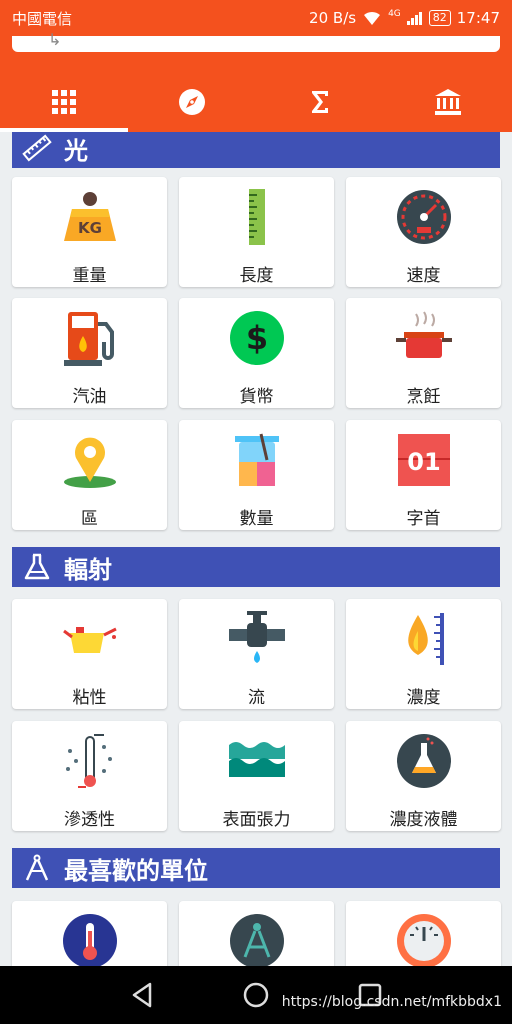  I want to click on tab-bar, so click(256, 102).